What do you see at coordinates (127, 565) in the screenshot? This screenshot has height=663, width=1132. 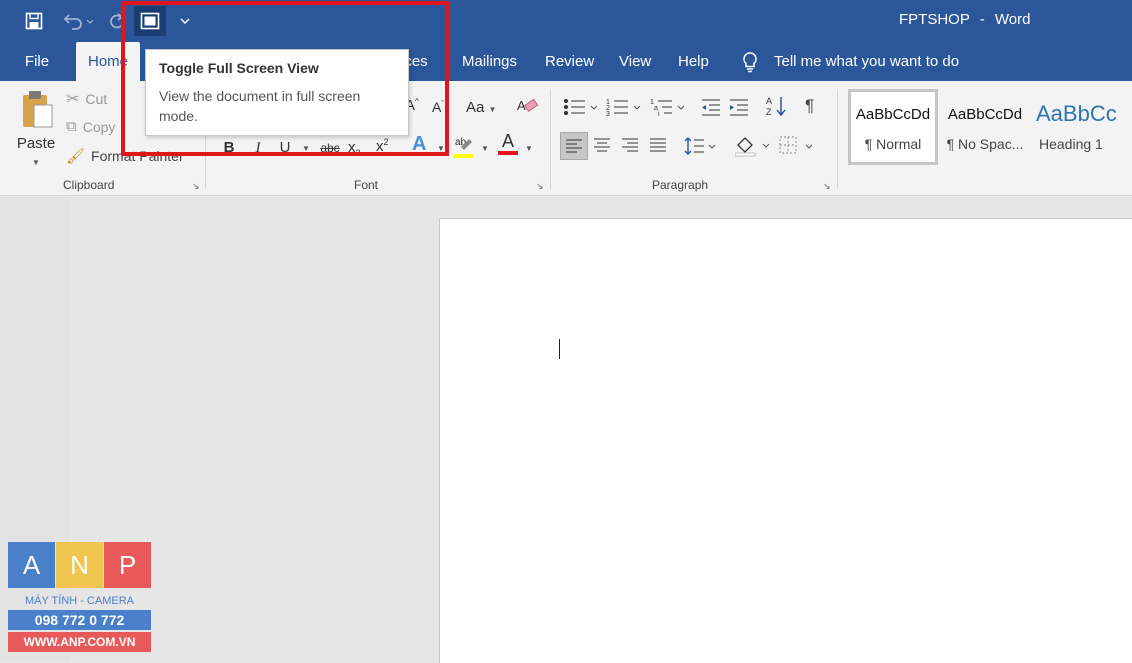 I see `watermark-letter-p: P` at bounding box center [127, 565].